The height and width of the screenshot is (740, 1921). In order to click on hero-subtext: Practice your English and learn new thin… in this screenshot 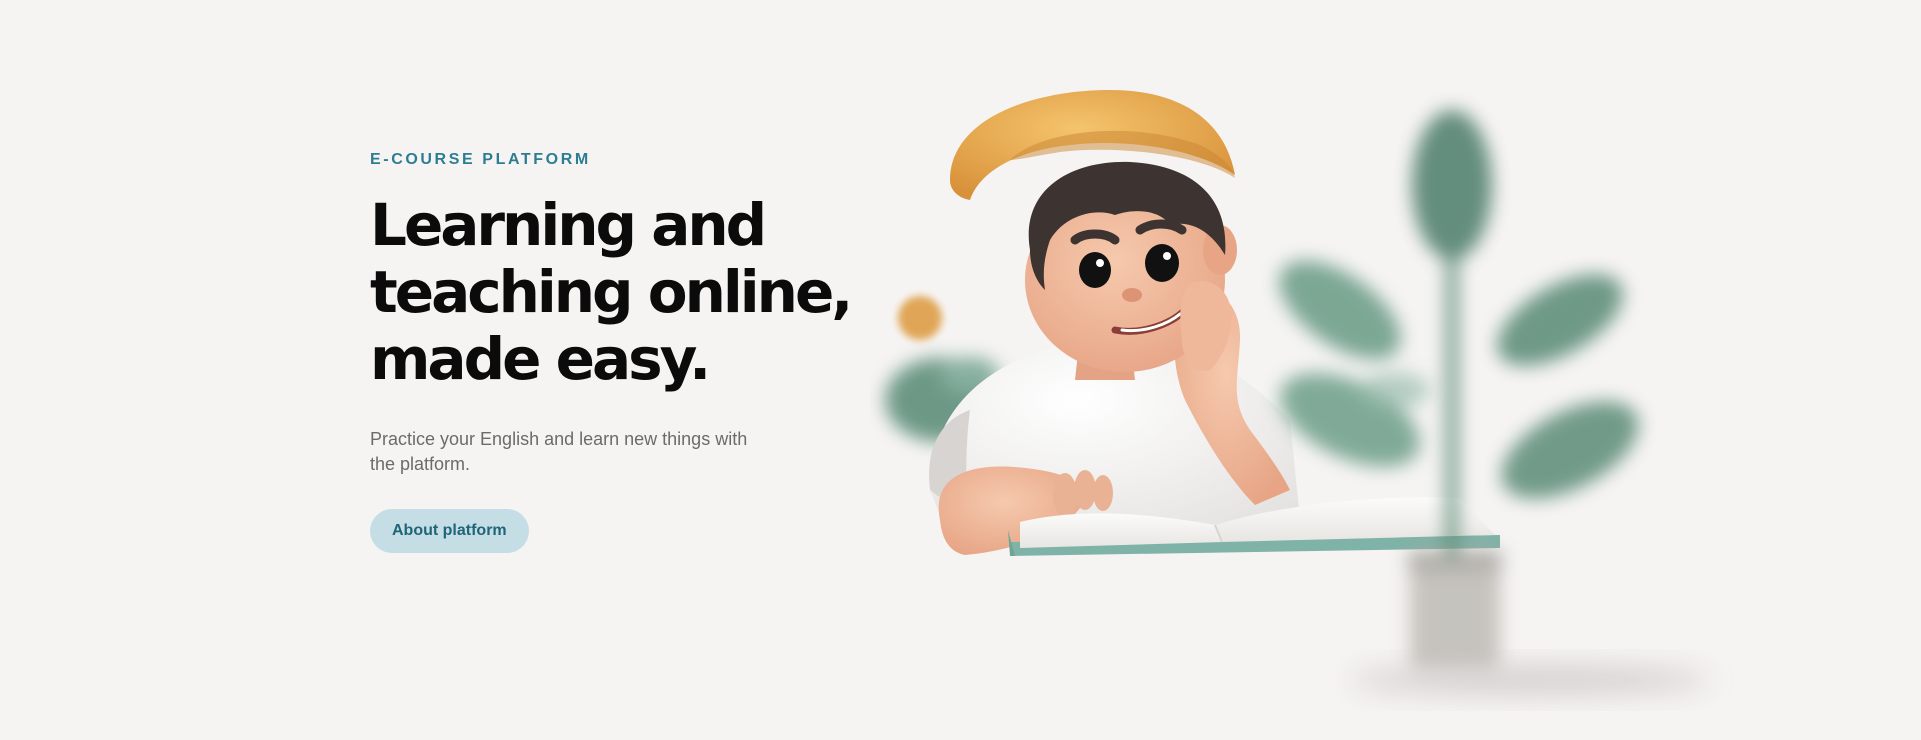, I will do `click(559, 451)`.